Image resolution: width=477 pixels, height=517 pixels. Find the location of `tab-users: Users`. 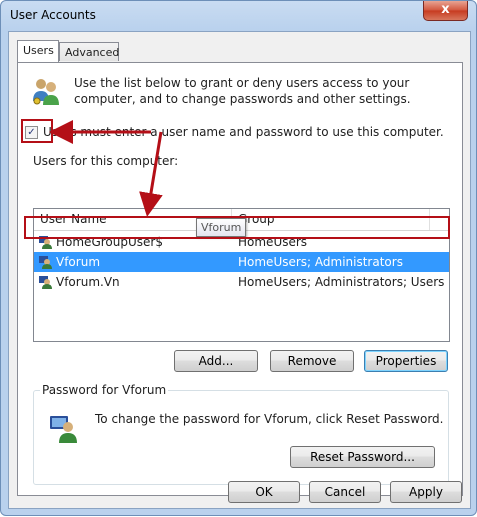

tab-users: Users is located at coordinates (38, 51).